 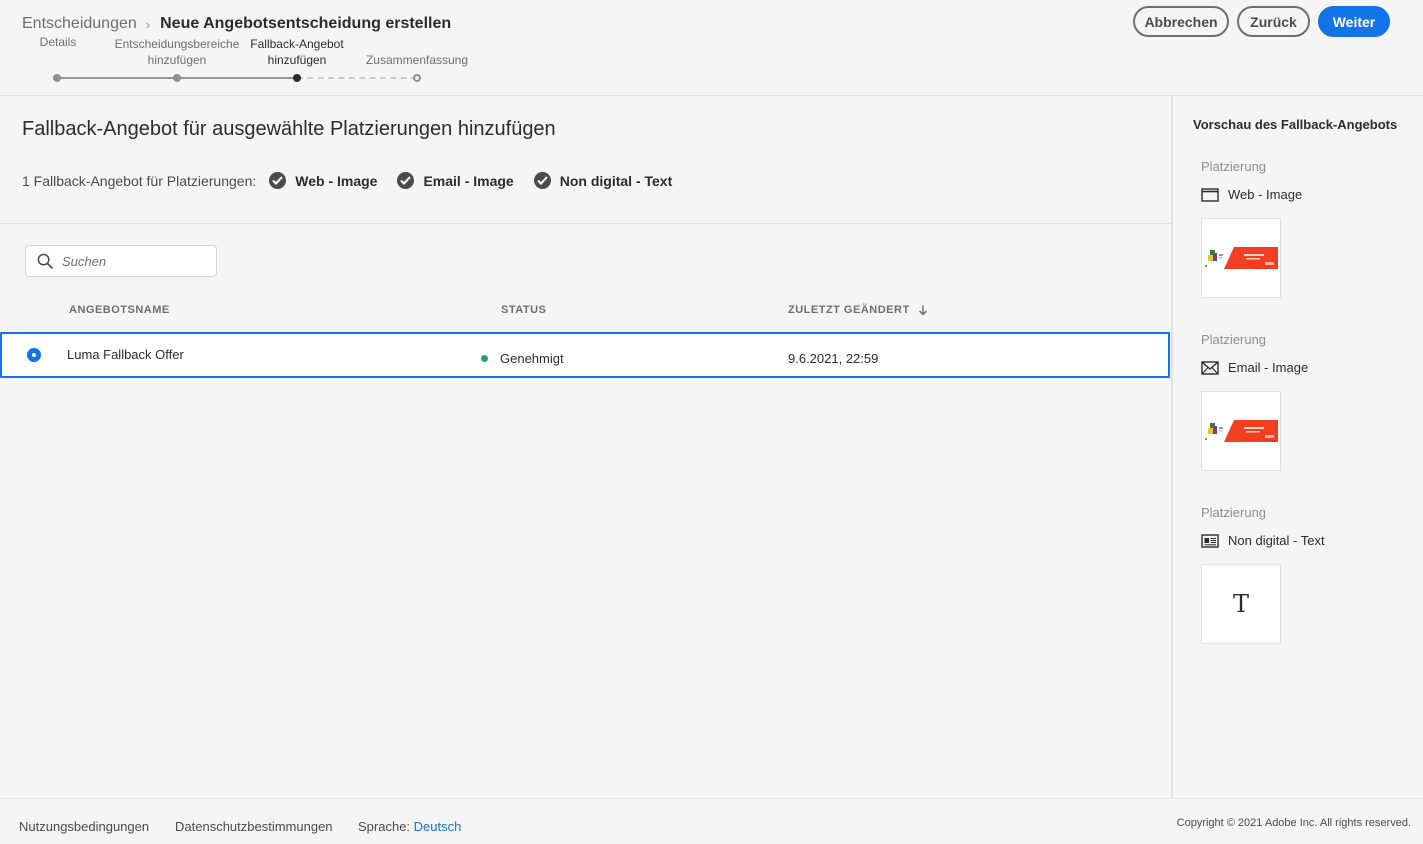 What do you see at coordinates (455, 180) in the screenshot?
I see `placement-chip-email-image: Email - Image` at bounding box center [455, 180].